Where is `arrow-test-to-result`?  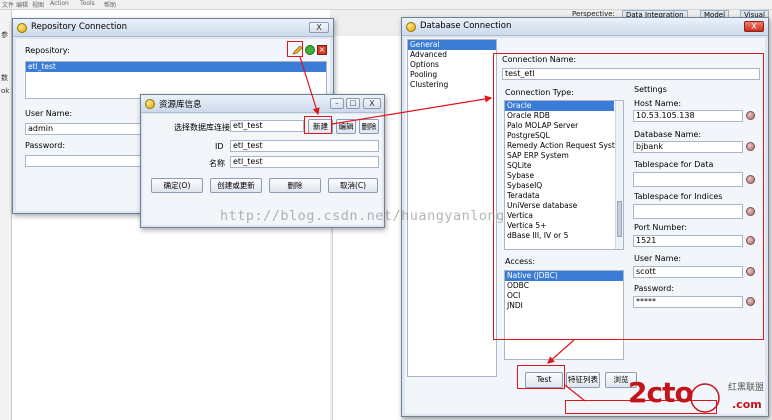
arrow-test-to-result is located at coordinates (575, 393).